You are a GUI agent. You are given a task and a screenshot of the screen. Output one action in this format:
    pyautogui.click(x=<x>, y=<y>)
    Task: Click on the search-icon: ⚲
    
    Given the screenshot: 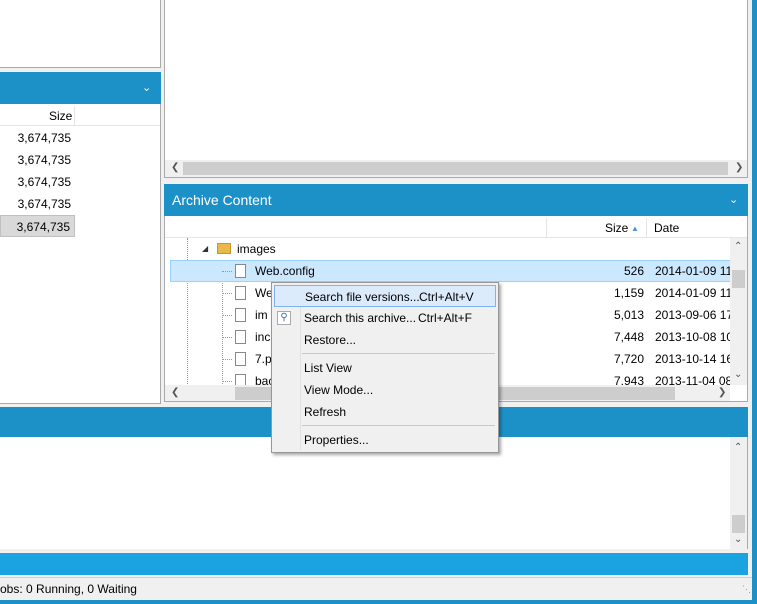 What is the action you would take?
    pyautogui.click(x=284, y=318)
    